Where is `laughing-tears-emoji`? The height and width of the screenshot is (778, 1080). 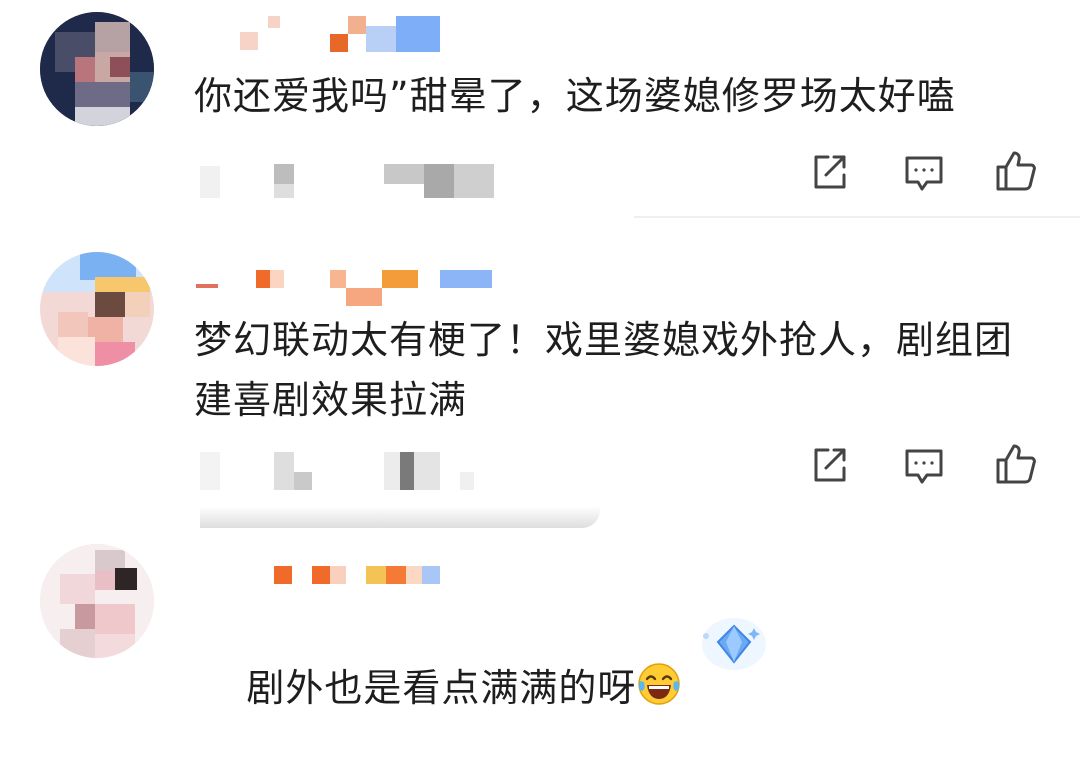
laughing-tears-emoji is located at coordinates (659, 684).